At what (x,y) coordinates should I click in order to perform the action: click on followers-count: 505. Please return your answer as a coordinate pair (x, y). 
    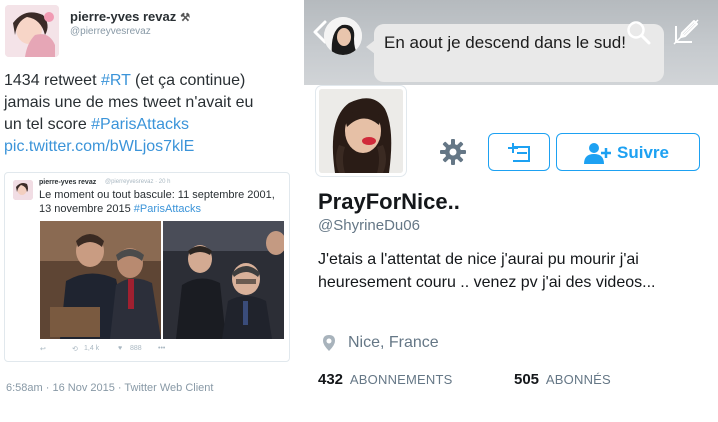
    Looking at the image, I should click on (527, 379).